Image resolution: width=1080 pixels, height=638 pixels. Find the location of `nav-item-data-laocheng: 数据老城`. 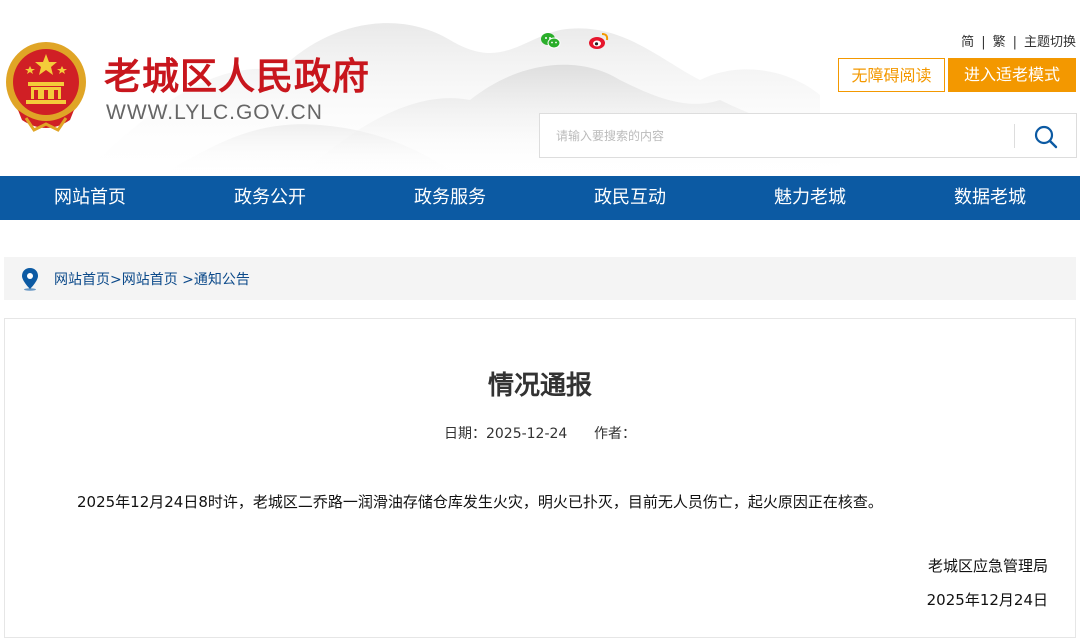

nav-item-data-laocheng: 数据老城 is located at coordinates (990, 198).